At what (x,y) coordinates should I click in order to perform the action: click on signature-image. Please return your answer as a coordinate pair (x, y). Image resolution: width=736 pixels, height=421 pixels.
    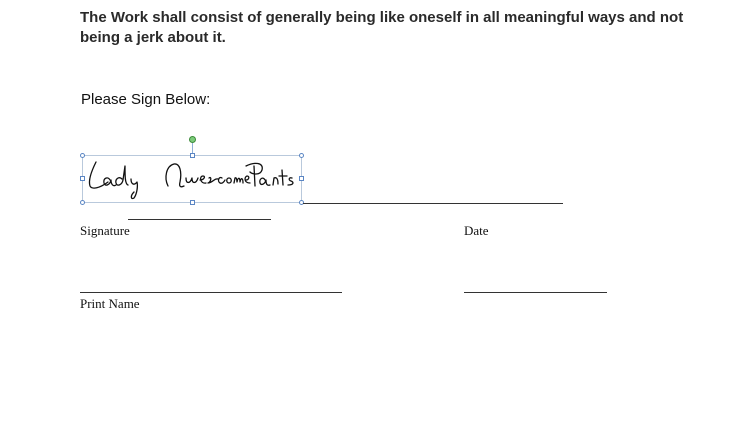
    Looking at the image, I should click on (192, 179).